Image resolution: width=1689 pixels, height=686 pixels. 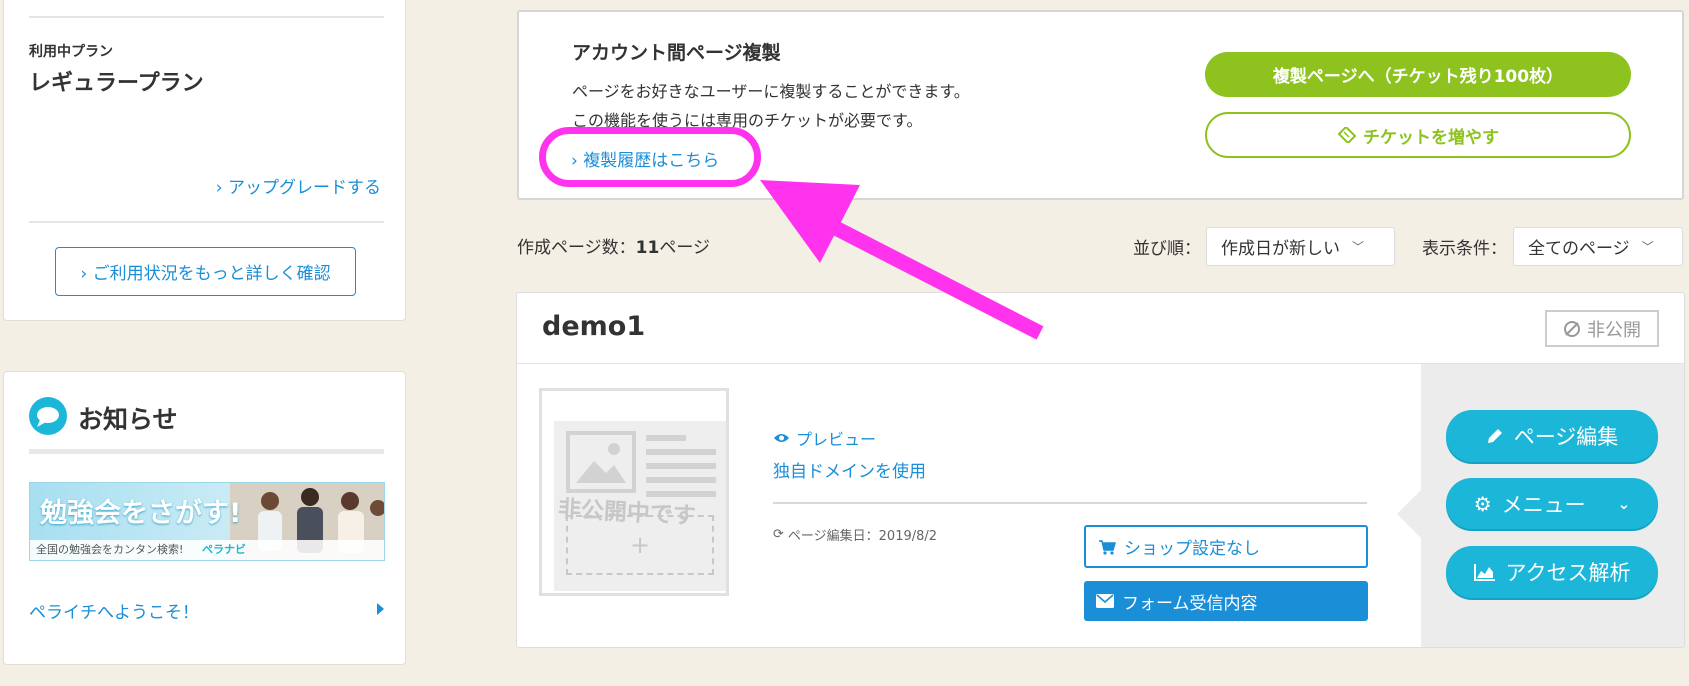 I want to click on page-count-unit: ページ, so click(x=685, y=248).